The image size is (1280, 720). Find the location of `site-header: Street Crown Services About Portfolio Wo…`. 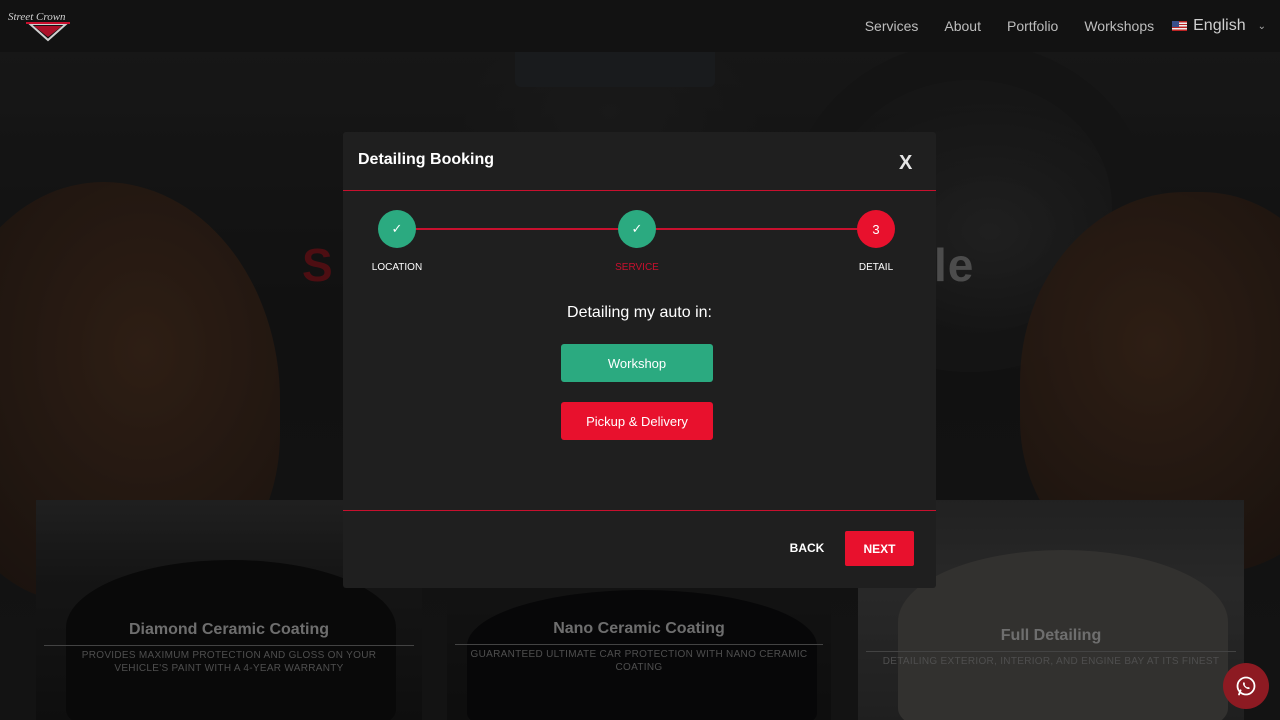

site-header: Street Crown Services About Portfolio Wo… is located at coordinates (640, 26).